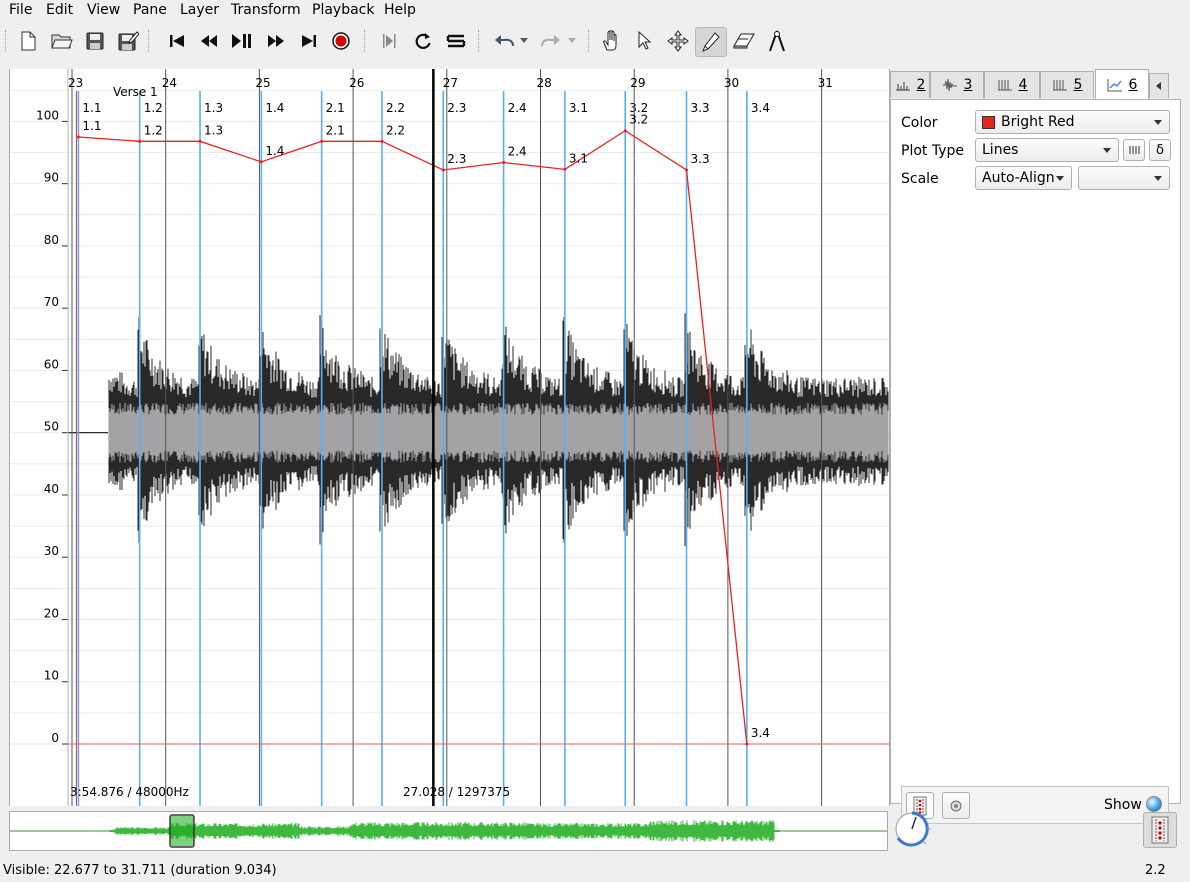 The height and width of the screenshot is (882, 1190). I want to click on fast-forward-icon, so click(276, 41).